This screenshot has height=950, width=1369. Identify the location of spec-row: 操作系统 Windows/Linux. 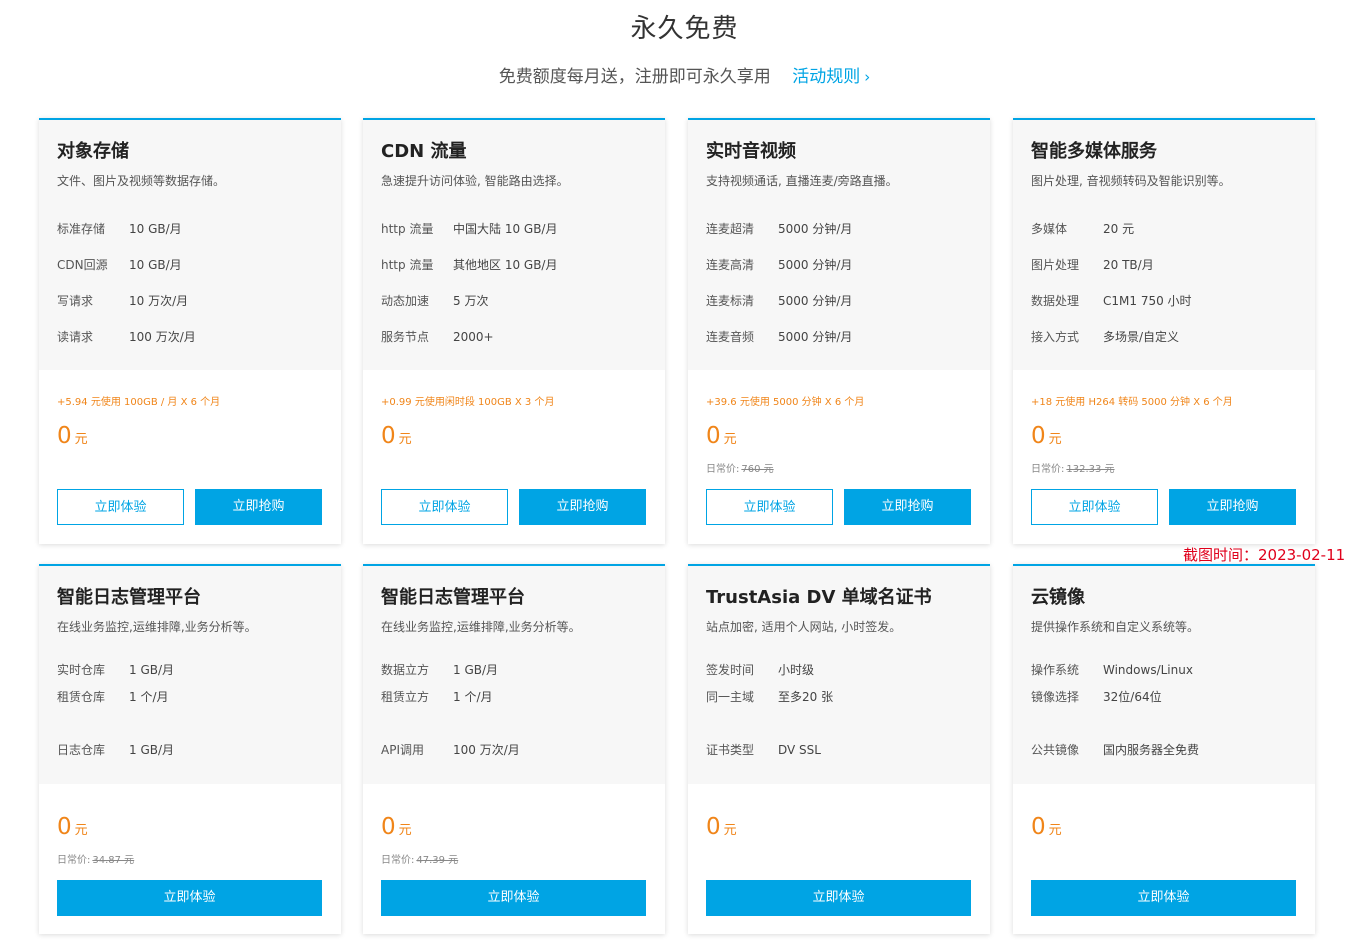
(1112, 669).